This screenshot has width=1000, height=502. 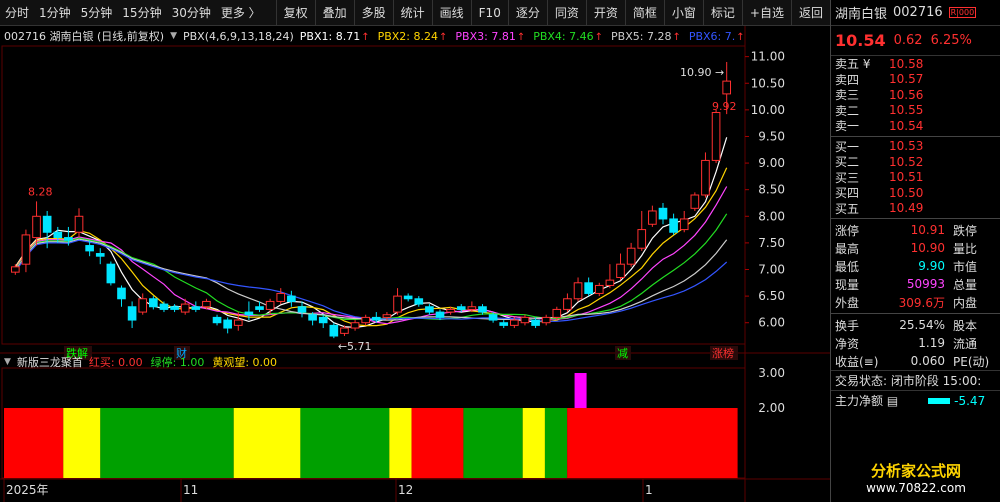 What do you see at coordinates (906, 192) in the screenshot?
I see `bid-row-price: 10.50` at bounding box center [906, 192].